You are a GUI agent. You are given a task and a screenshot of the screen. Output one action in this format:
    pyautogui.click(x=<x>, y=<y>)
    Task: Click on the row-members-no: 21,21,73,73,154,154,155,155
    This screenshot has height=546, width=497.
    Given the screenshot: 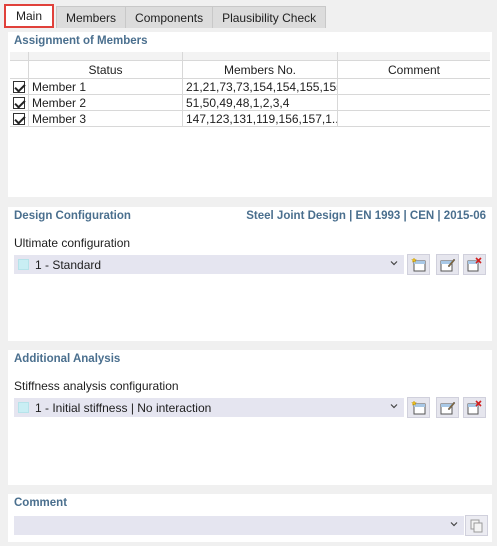 What is the action you would take?
    pyautogui.click(x=260, y=86)
    